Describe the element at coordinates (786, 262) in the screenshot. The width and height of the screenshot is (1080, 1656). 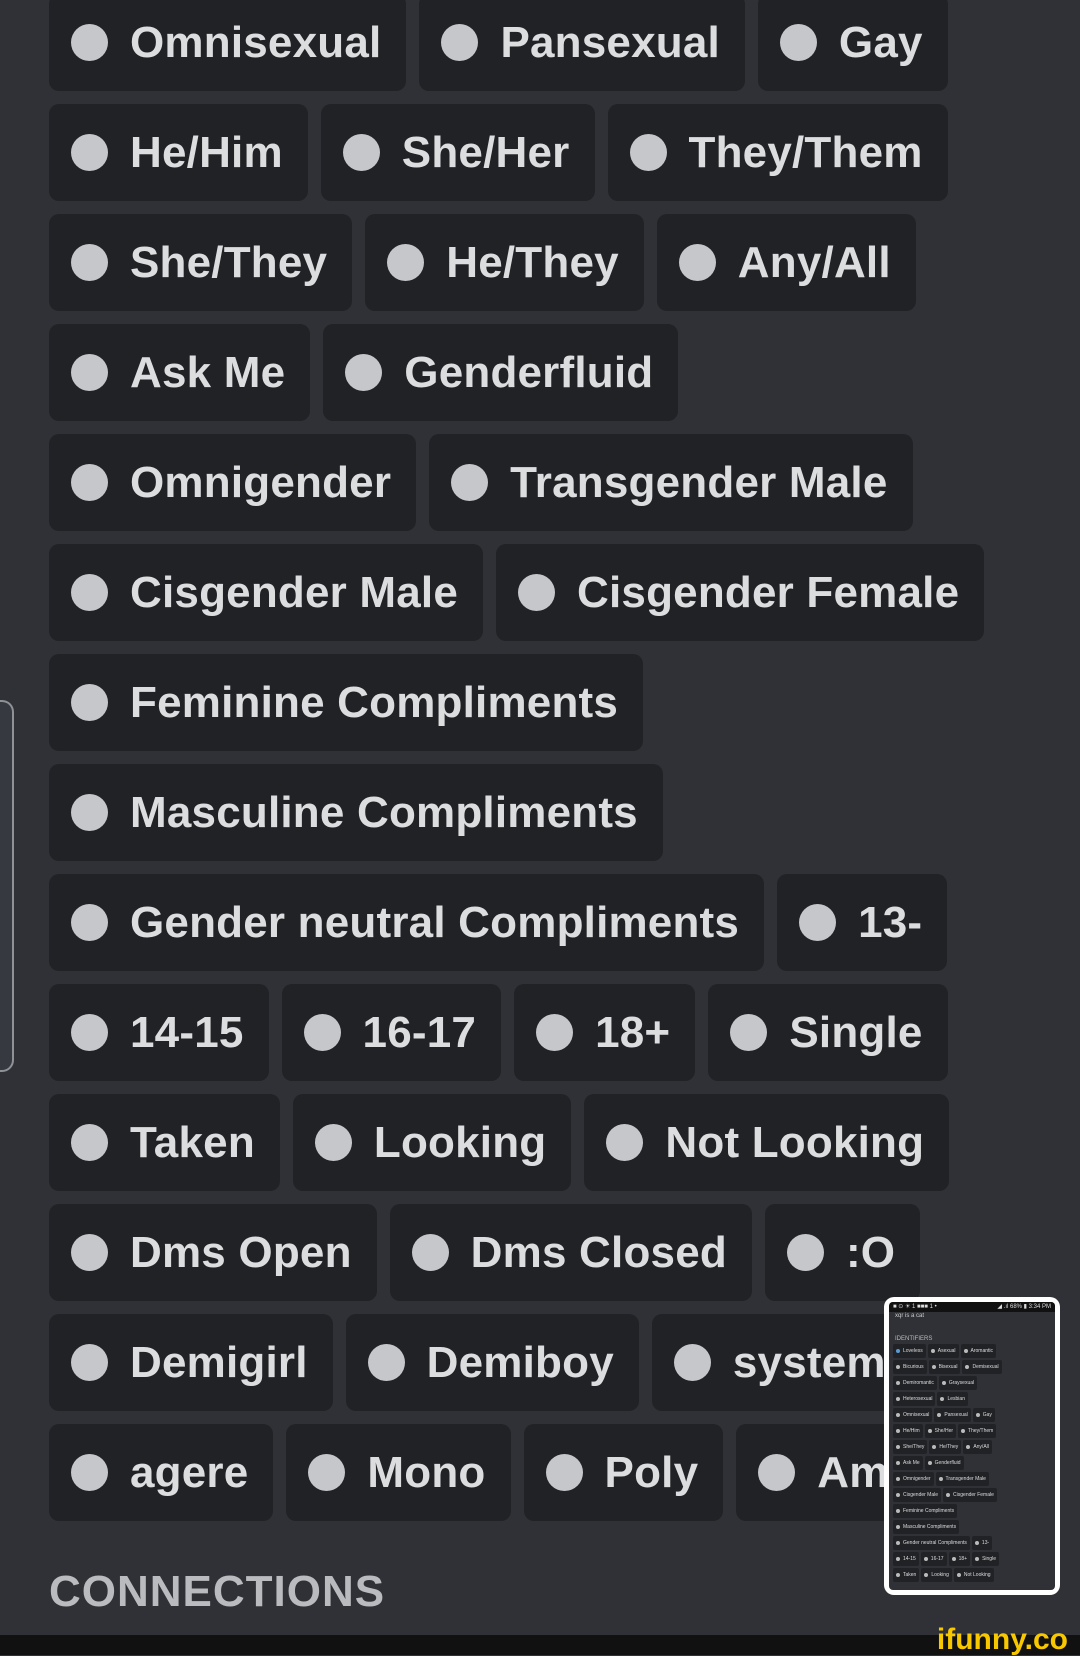
I see `role-button: Any/All` at that location.